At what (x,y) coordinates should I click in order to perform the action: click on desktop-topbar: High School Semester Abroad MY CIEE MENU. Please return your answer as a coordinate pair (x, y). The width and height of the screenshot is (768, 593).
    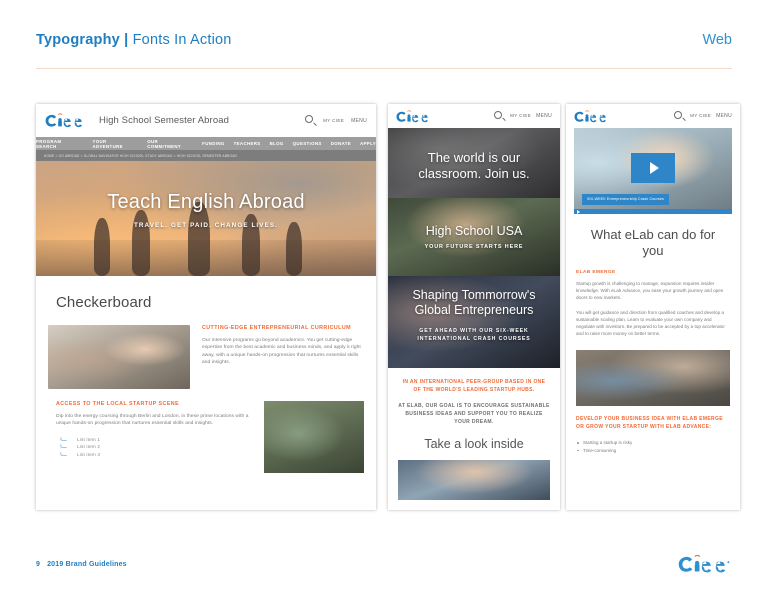
    Looking at the image, I should click on (206, 120).